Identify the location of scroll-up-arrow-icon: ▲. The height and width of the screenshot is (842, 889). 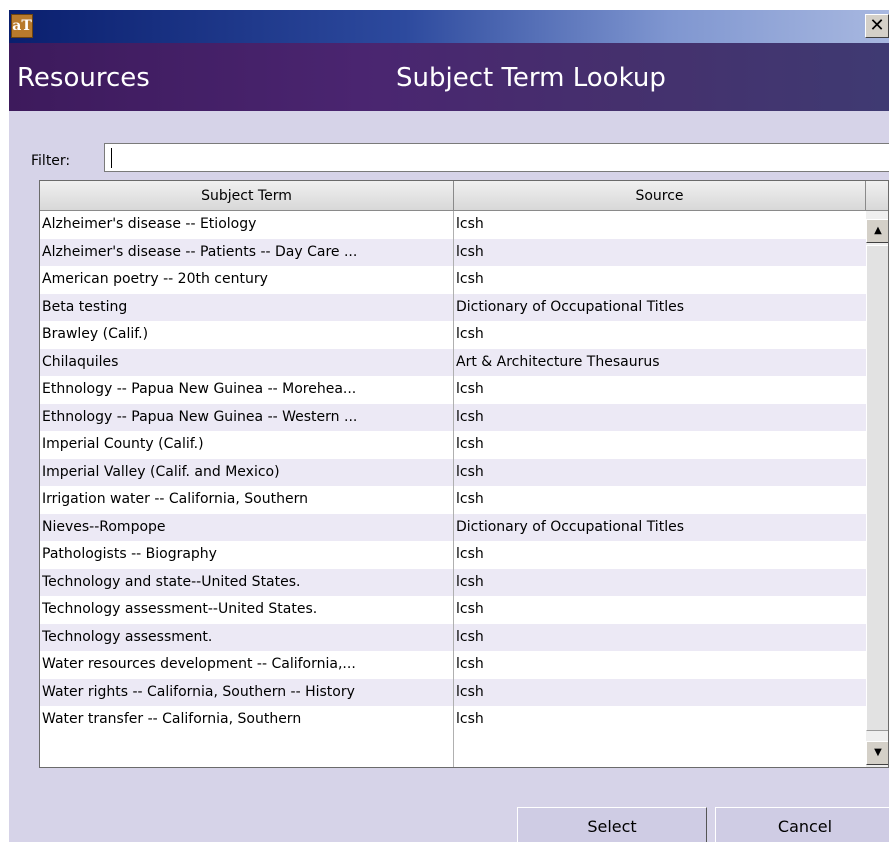
(877, 231).